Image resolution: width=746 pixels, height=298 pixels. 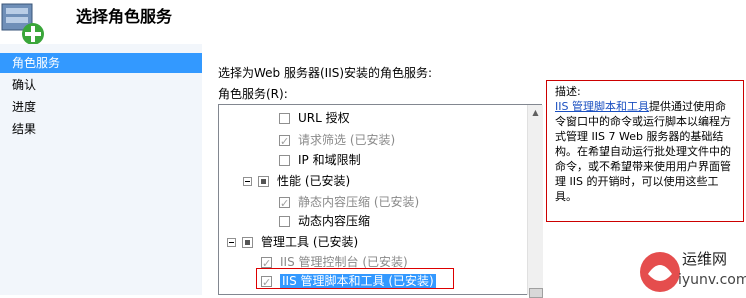 I want to click on description-link: IIS 管理脚本和工具, so click(x=602, y=106).